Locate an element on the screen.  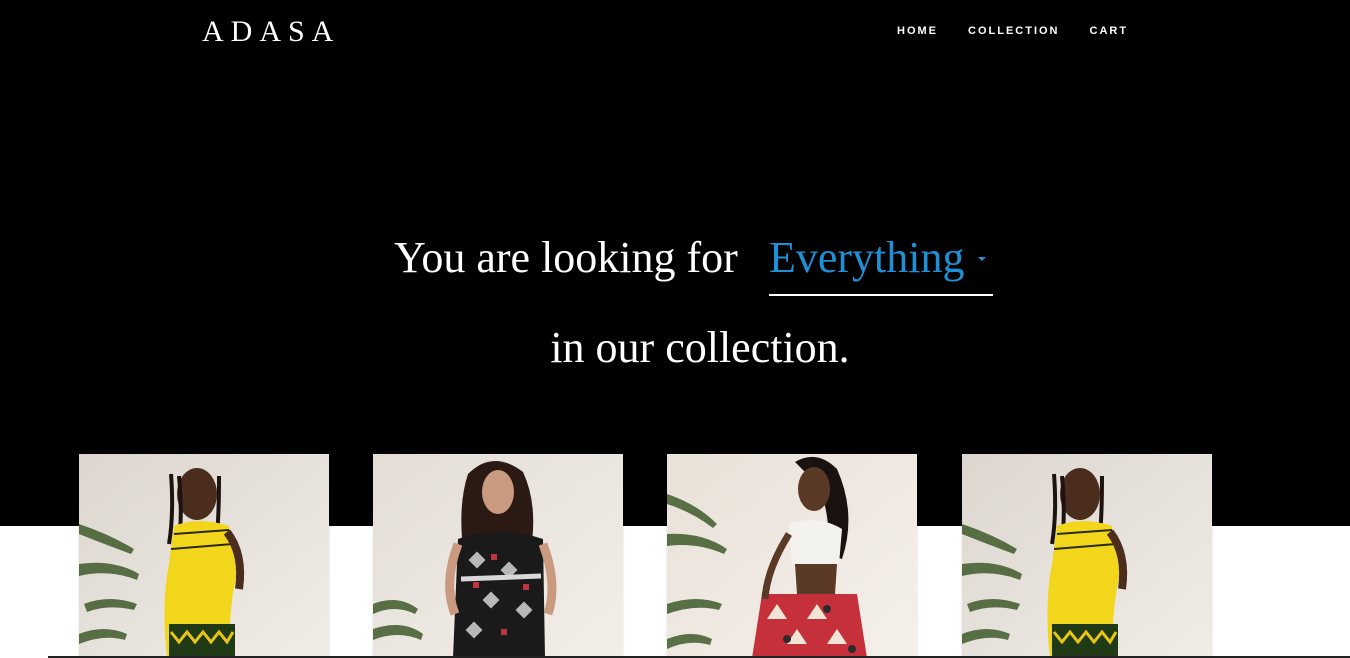
caret-down-icon is located at coordinates (982, 259).